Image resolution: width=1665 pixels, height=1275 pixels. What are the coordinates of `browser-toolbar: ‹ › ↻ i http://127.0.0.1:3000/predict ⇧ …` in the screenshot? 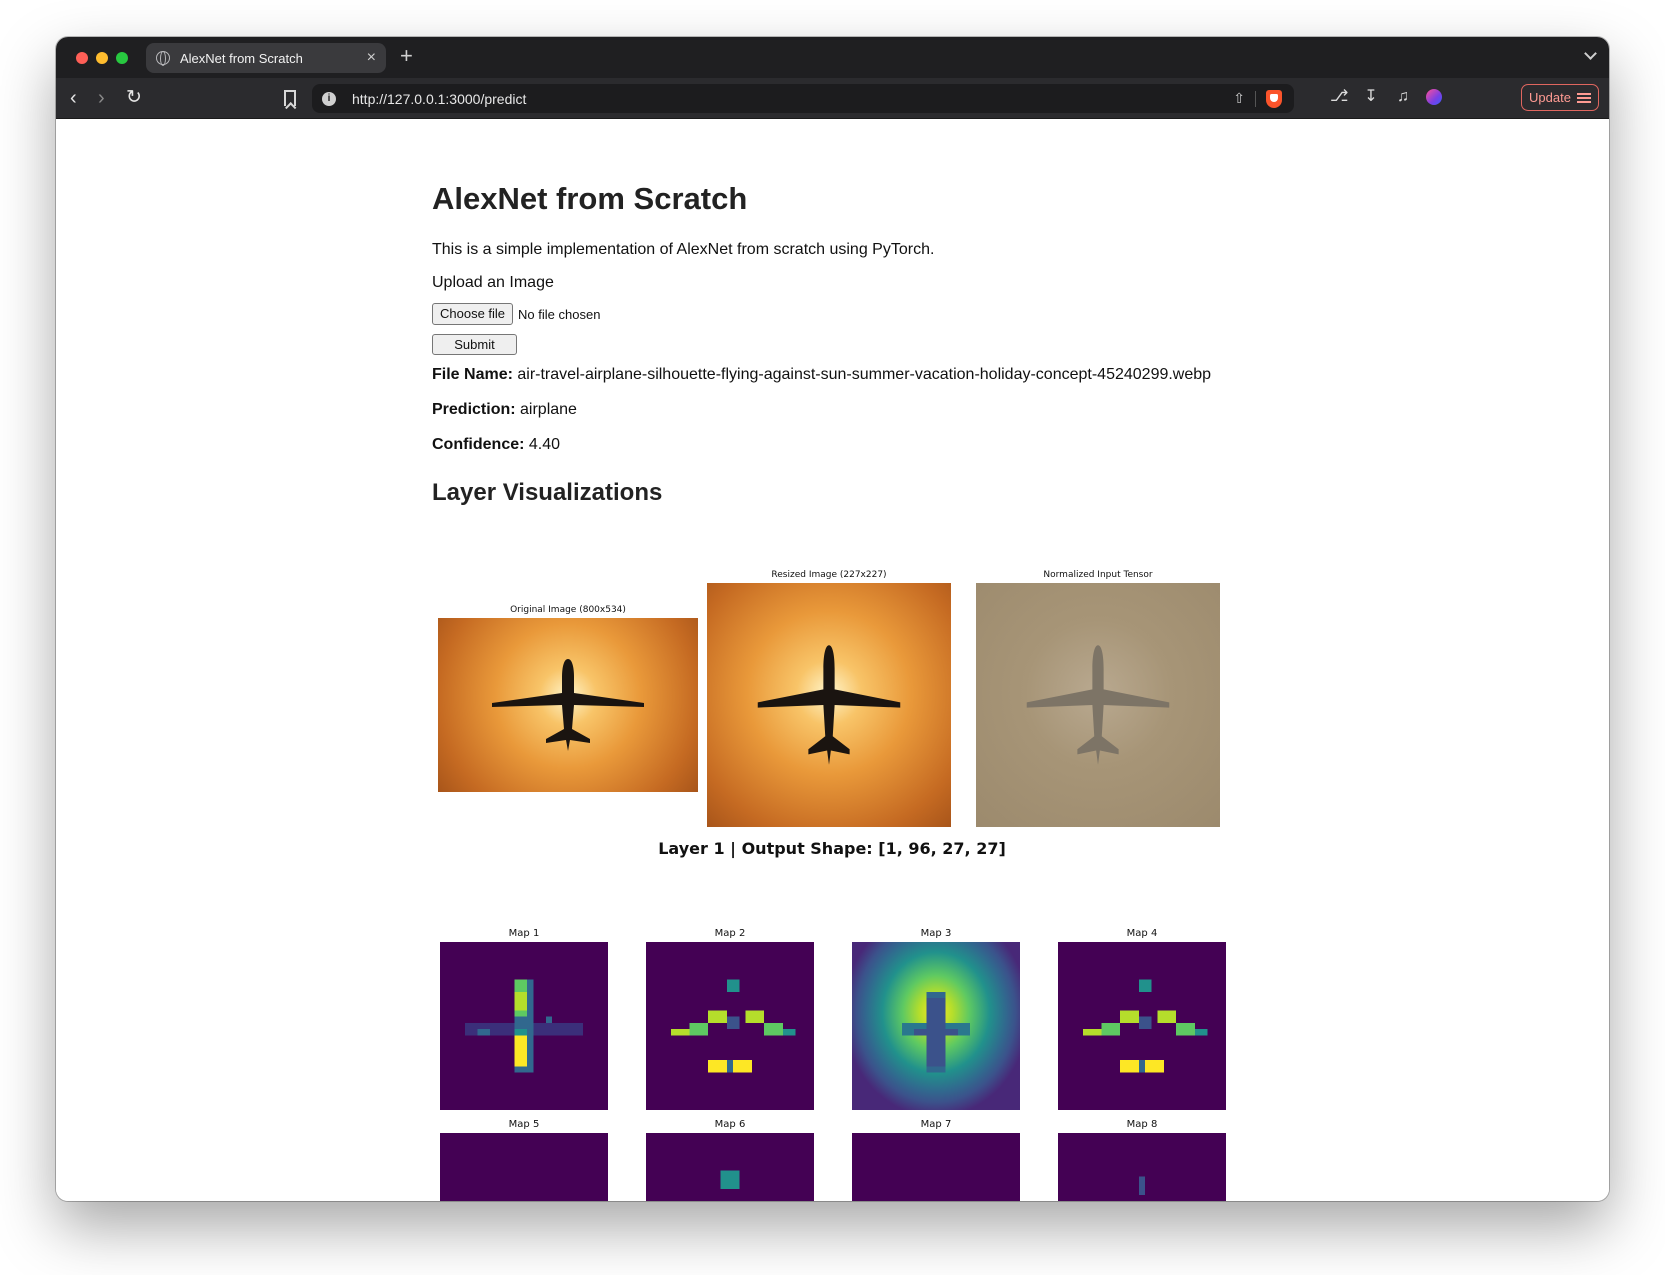 It's located at (832, 98).